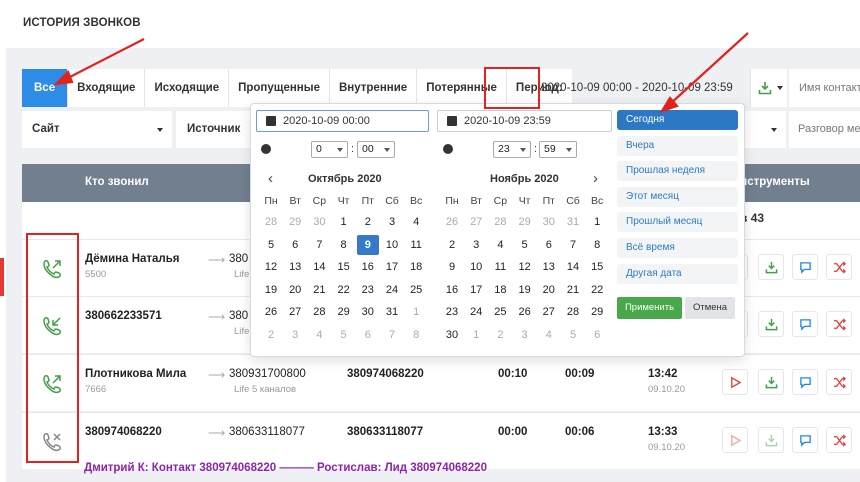 This screenshot has height=482, width=860. What do you see at coordinates (123, 316) in the screenshot?
I see `caller-name: 380662233571` at bounding box center [123, 316].